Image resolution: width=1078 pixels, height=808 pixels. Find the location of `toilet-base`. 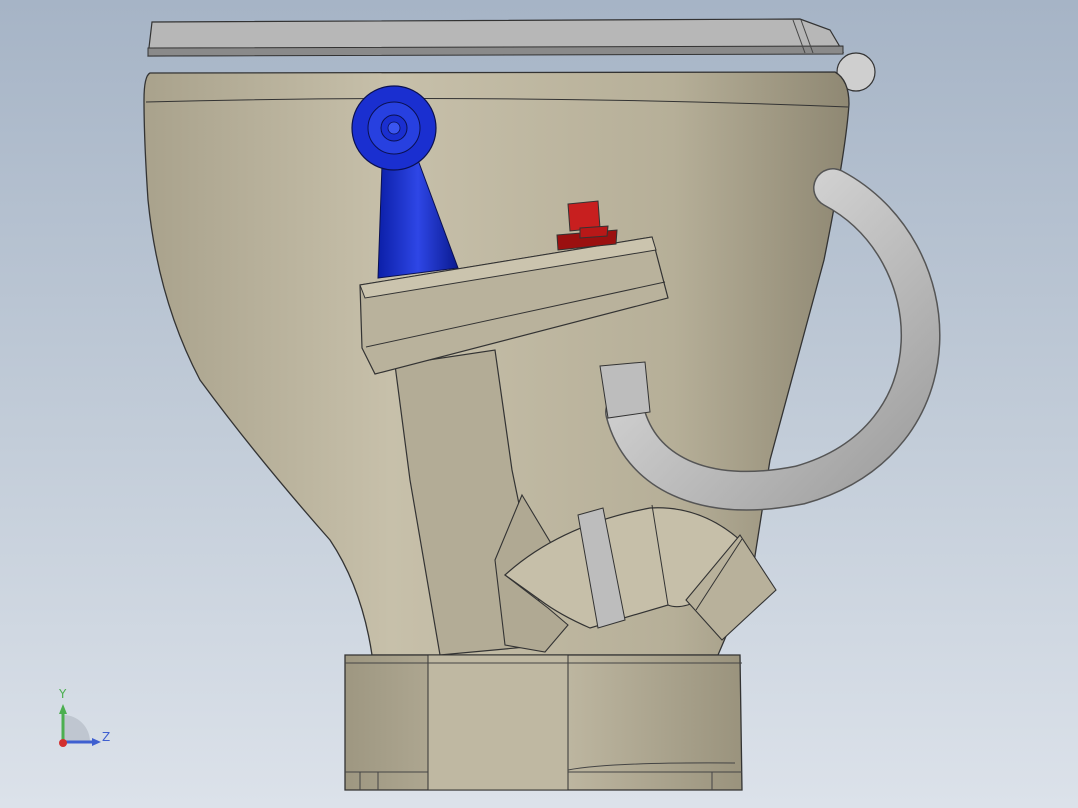

toilet-base is located at coordinates (543, 722).